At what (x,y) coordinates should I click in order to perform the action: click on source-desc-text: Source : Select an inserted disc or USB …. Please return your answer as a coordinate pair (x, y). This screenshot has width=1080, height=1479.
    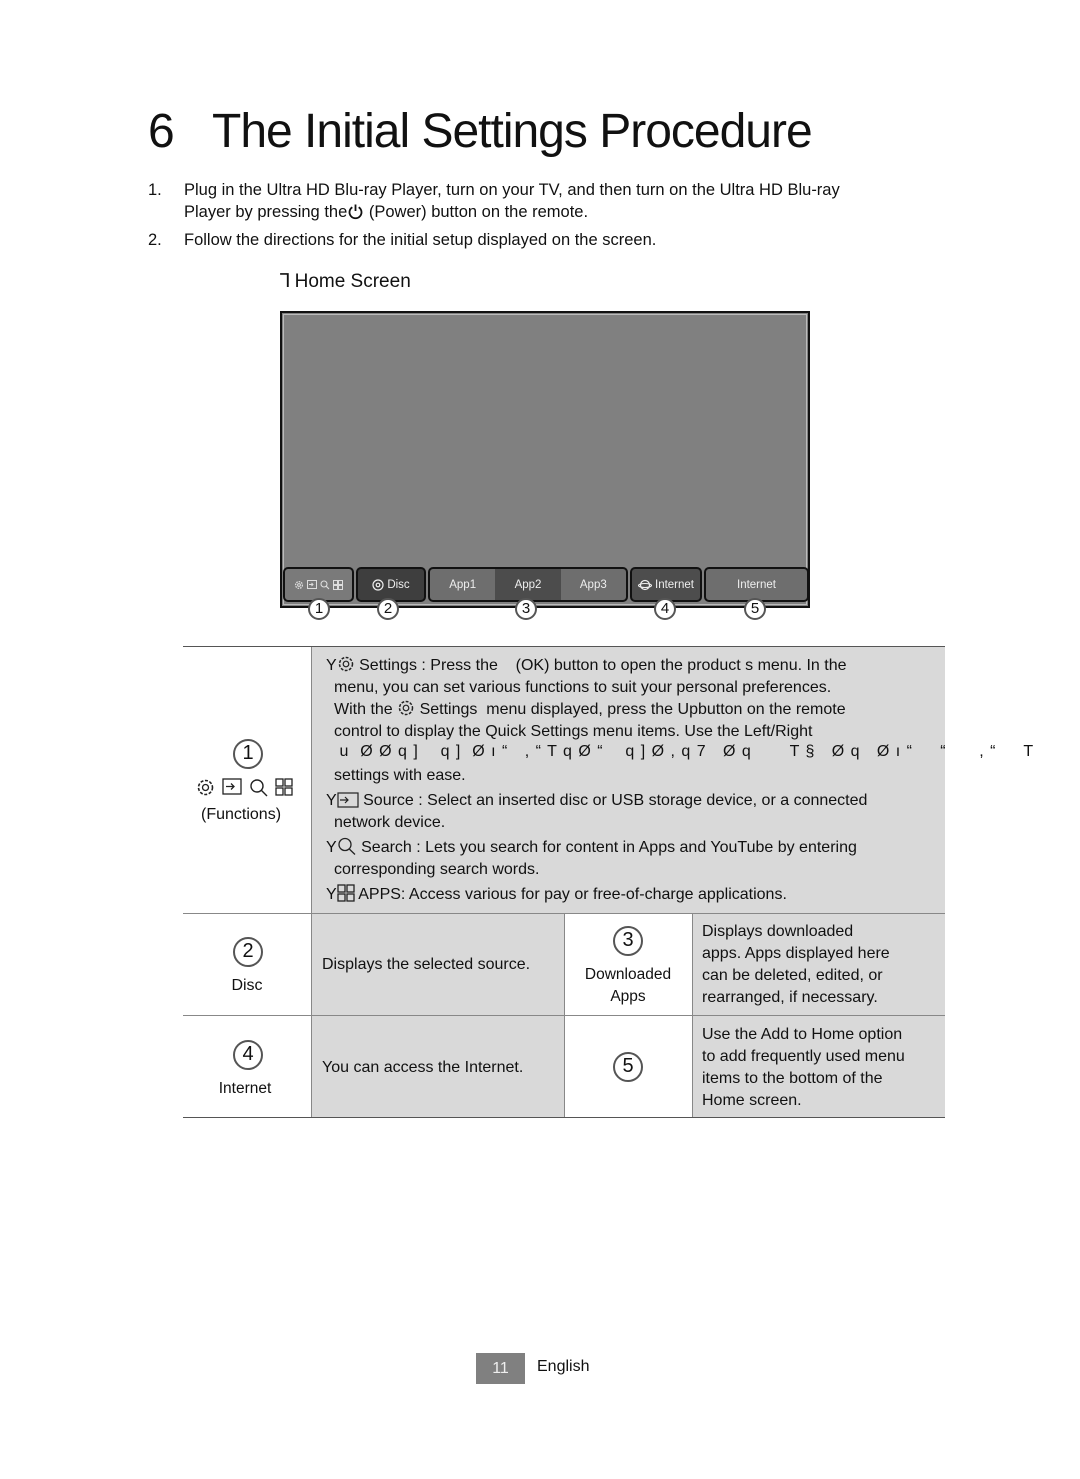
    Looking at the image, I should click on (615, 800).